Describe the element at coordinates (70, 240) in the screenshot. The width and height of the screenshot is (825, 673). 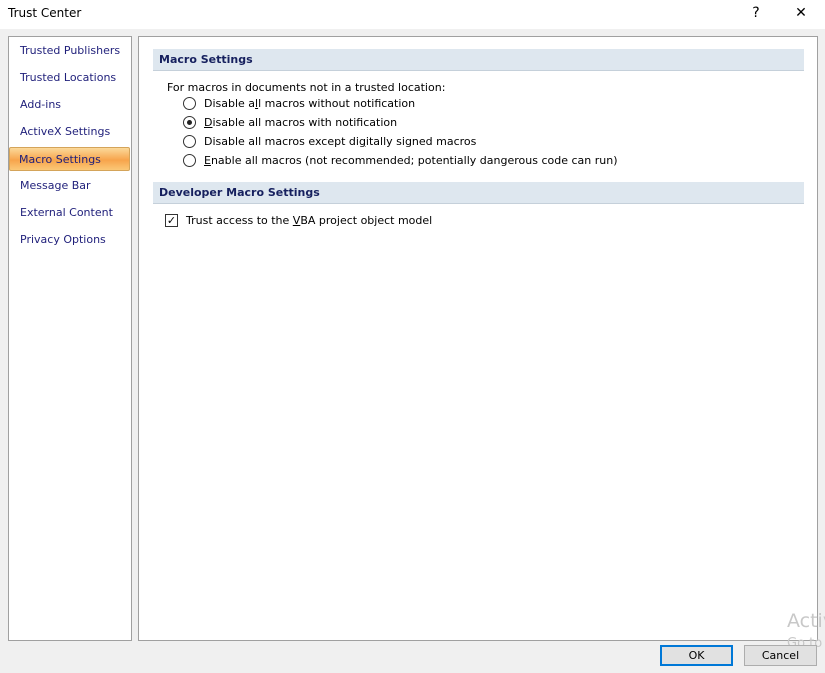
I see `sidebar-item-privacy-options: Privacy Options` at that location.